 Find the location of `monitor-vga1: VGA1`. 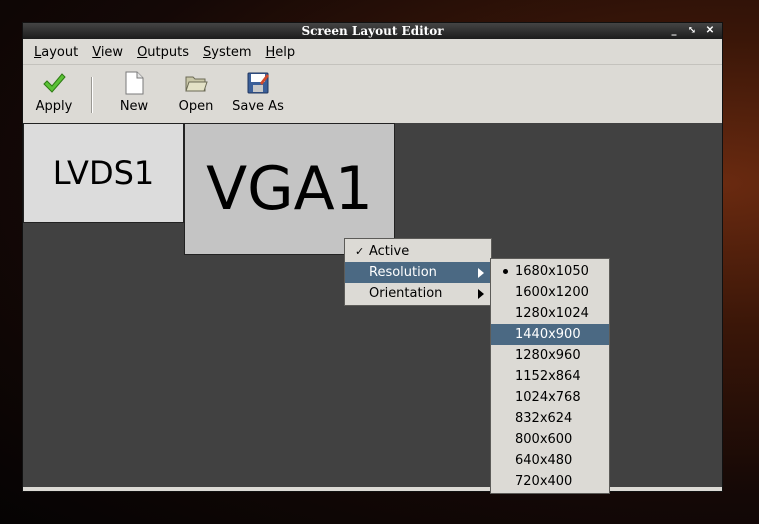

monitor-vga1: VGA1 is located at coordinates (289, 189).